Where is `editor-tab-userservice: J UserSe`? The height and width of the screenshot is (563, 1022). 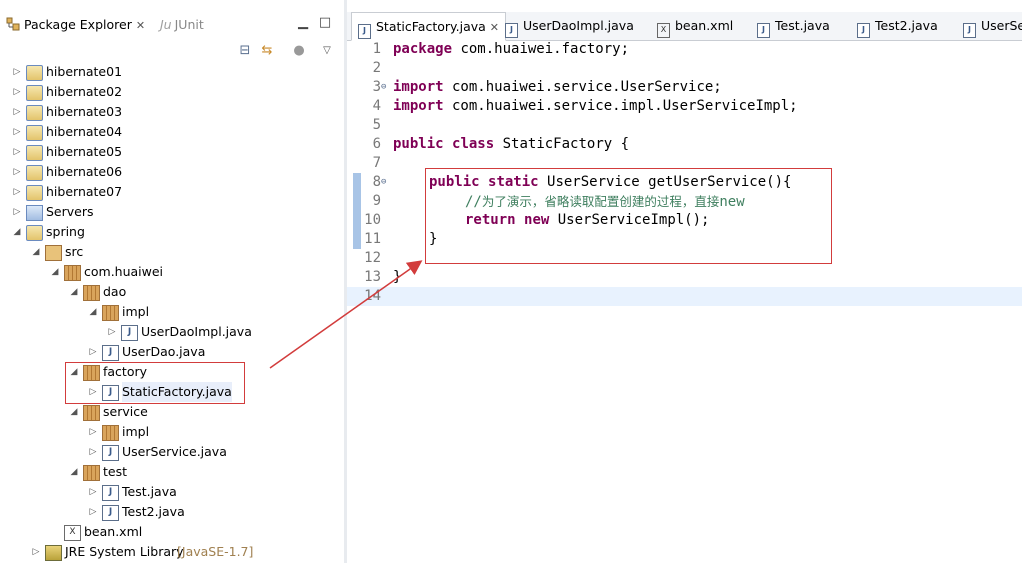 editor-tab-userservice: J UserSe is located at coordinates (992, 26).